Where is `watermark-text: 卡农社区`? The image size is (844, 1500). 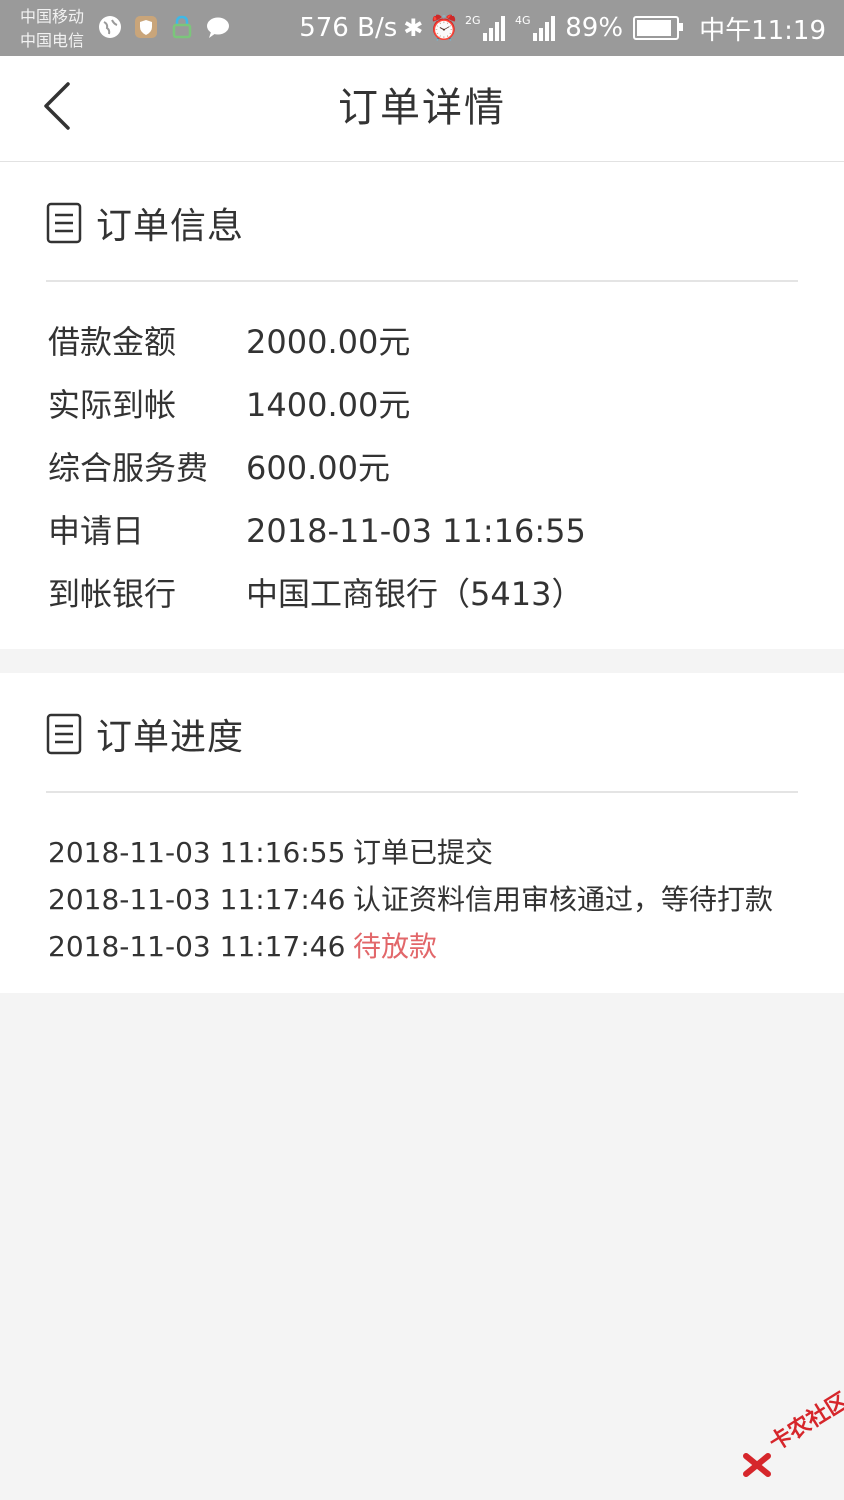
watermark-text: 卡农社区 is located at coordinates (804, 1422).